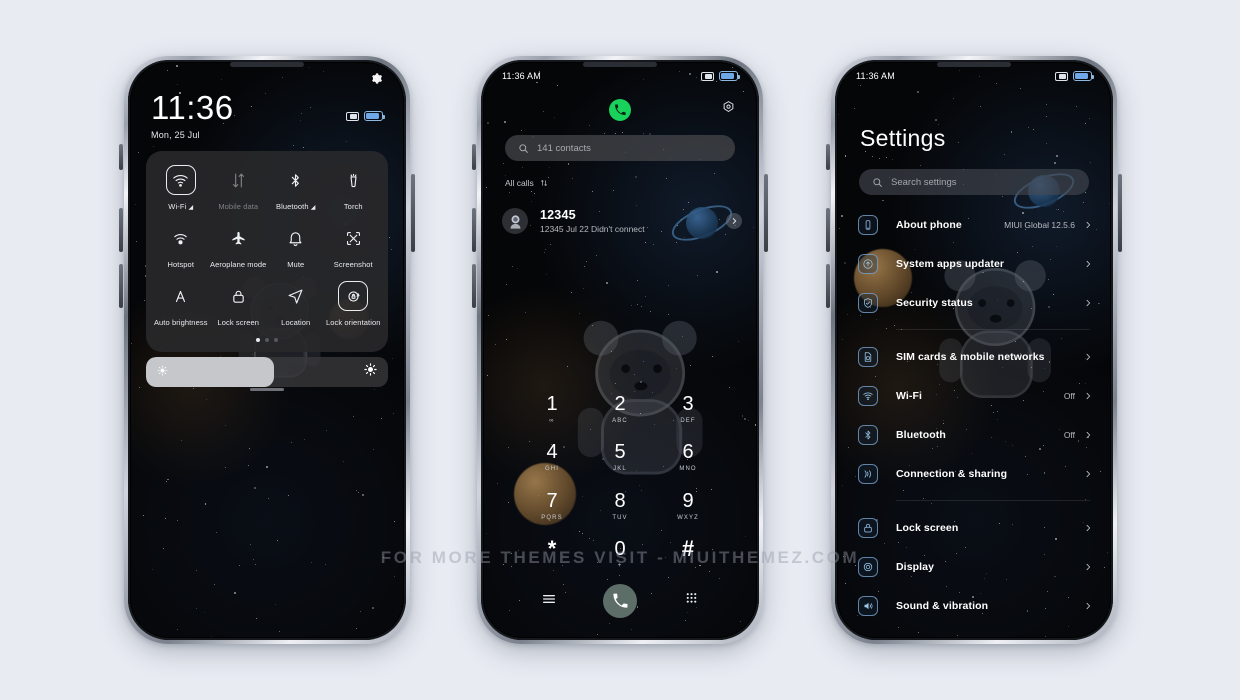 The width and height of the screenshot is (1240, 700). I want to click on dialpad-key-star: *, so click(552, 555).